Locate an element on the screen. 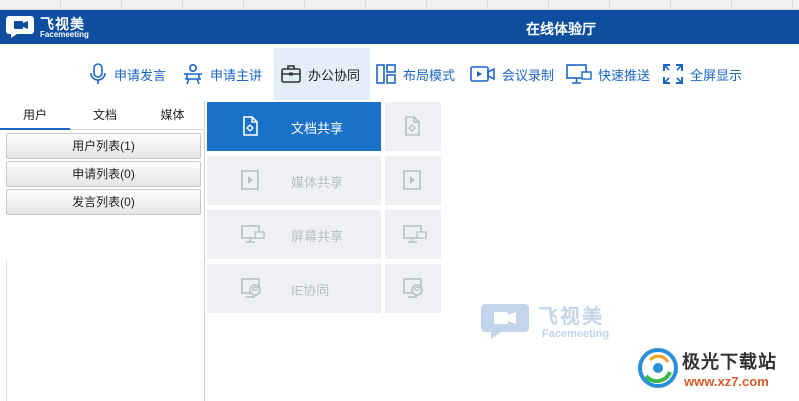  tab-documents: 文档 is located at coordinates (105, 115).